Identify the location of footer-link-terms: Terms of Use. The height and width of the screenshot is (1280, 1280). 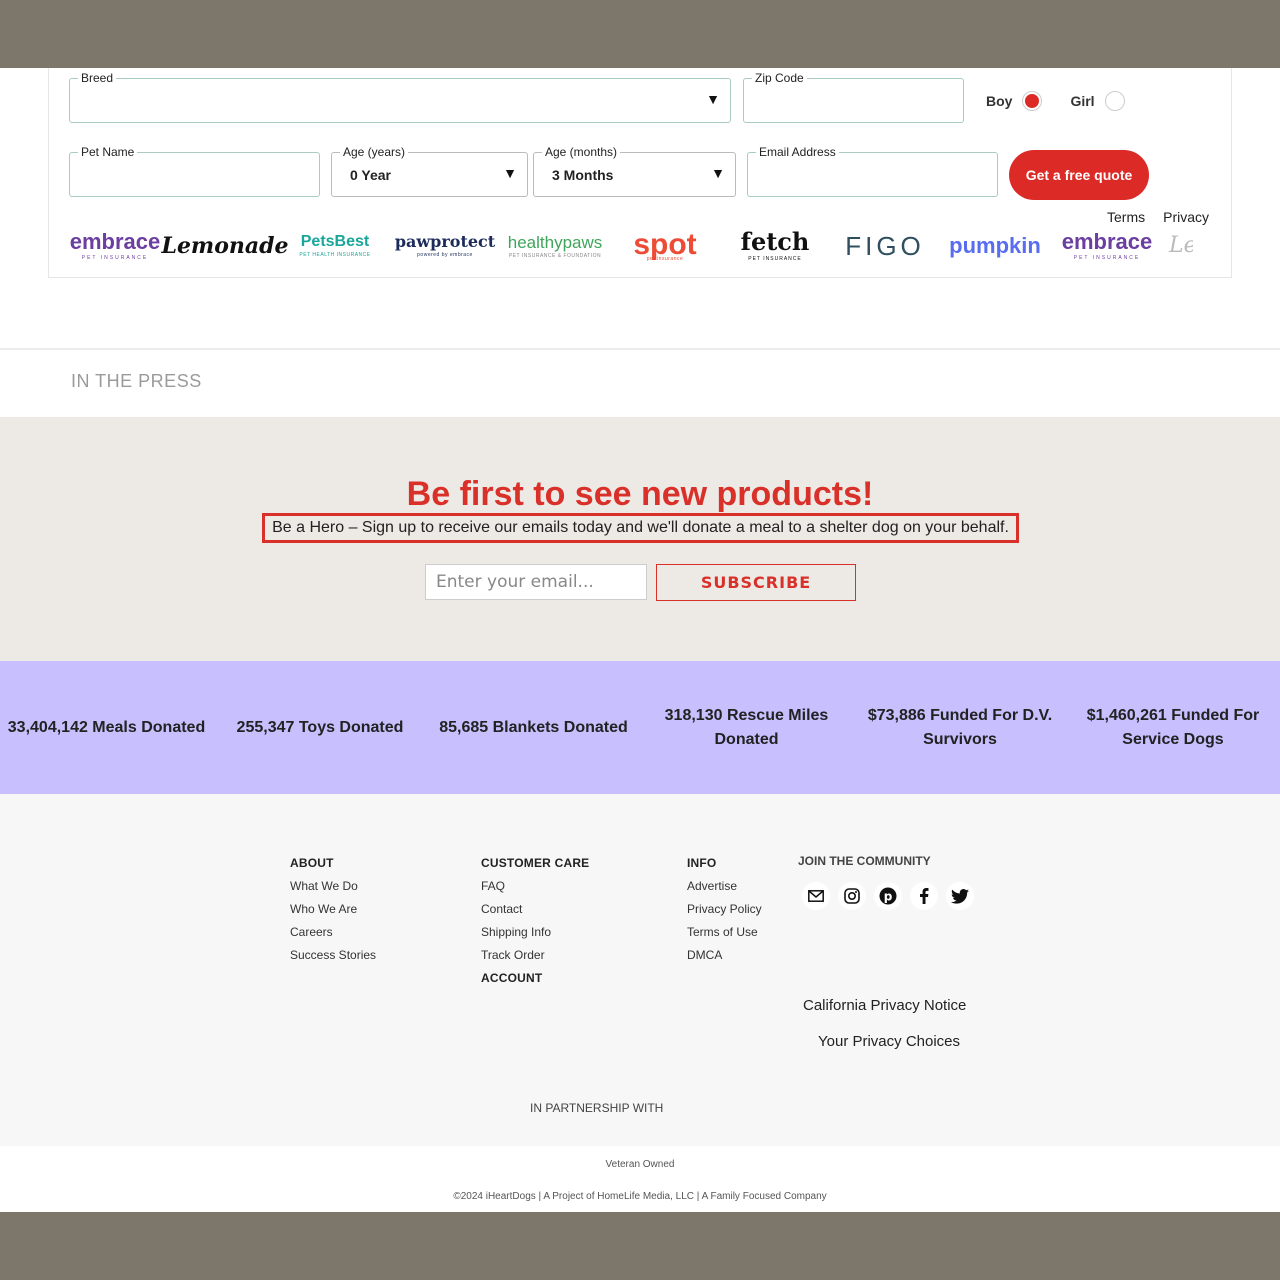
(724, 932).